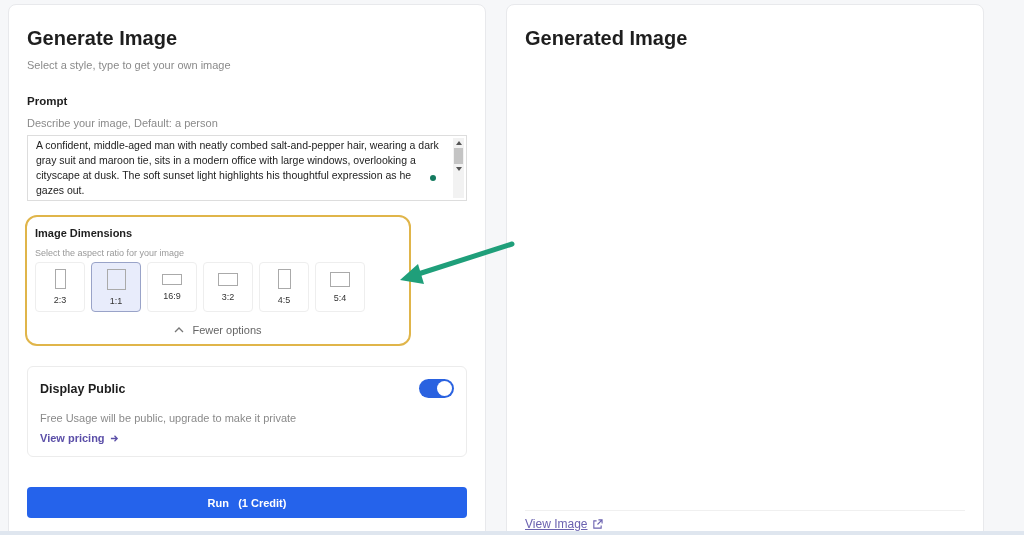  Describe the element at coordinates (123, 123) in the screenshot. I see `prompt-hint: Describe your image, Default: a person` at that location.